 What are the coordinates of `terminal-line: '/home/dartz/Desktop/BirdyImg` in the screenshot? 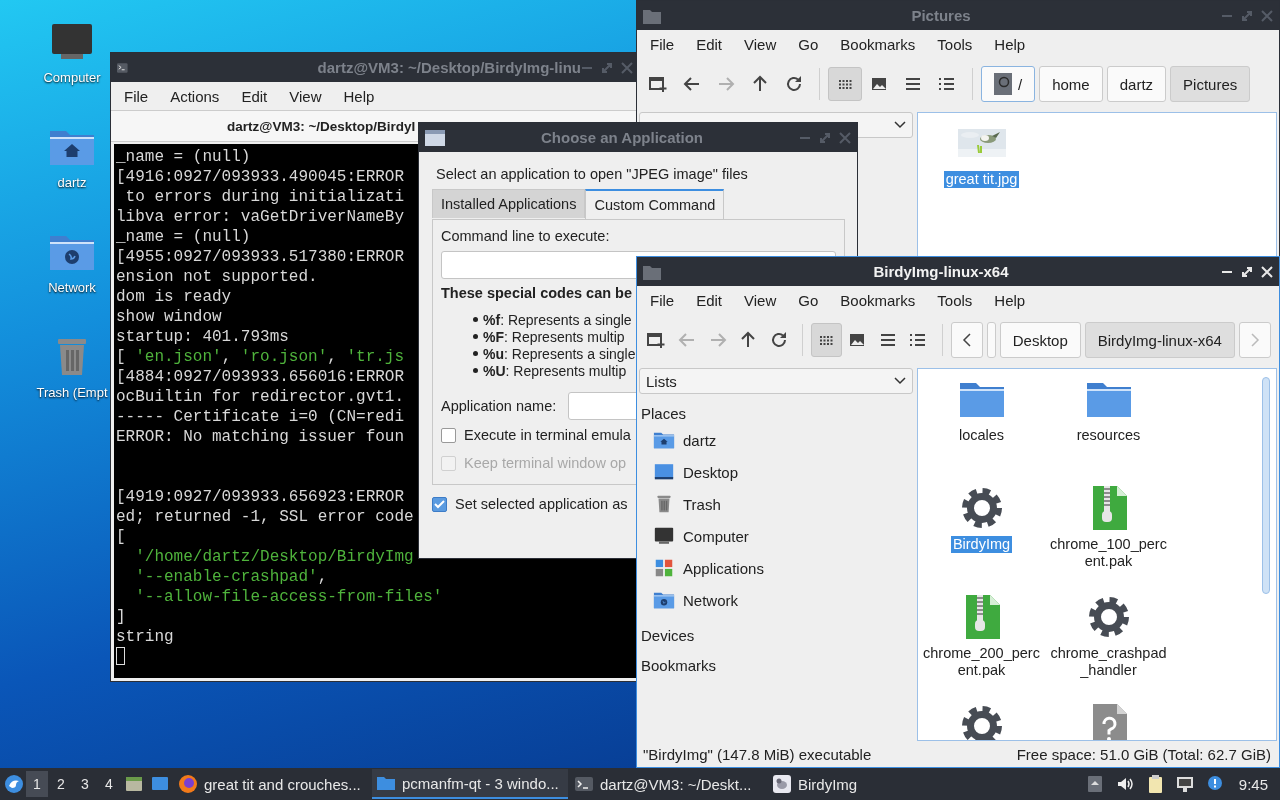 It's located at (274, 557).